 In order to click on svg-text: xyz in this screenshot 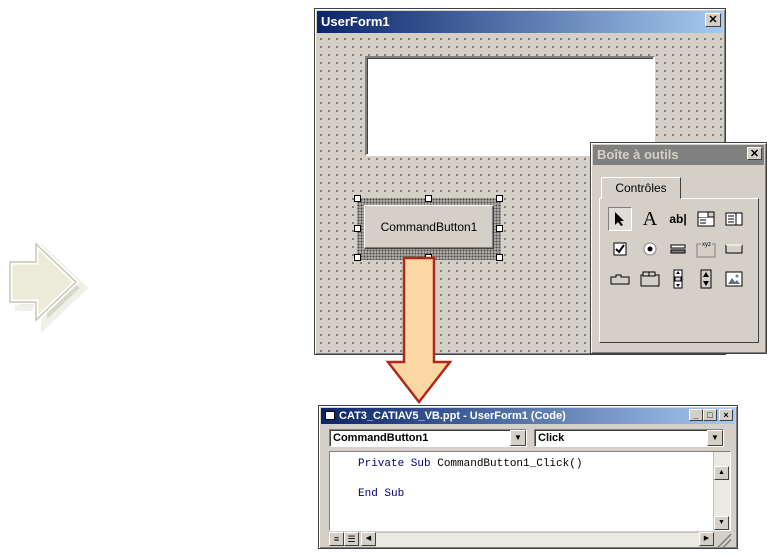, I will do `click(706, 245)`.